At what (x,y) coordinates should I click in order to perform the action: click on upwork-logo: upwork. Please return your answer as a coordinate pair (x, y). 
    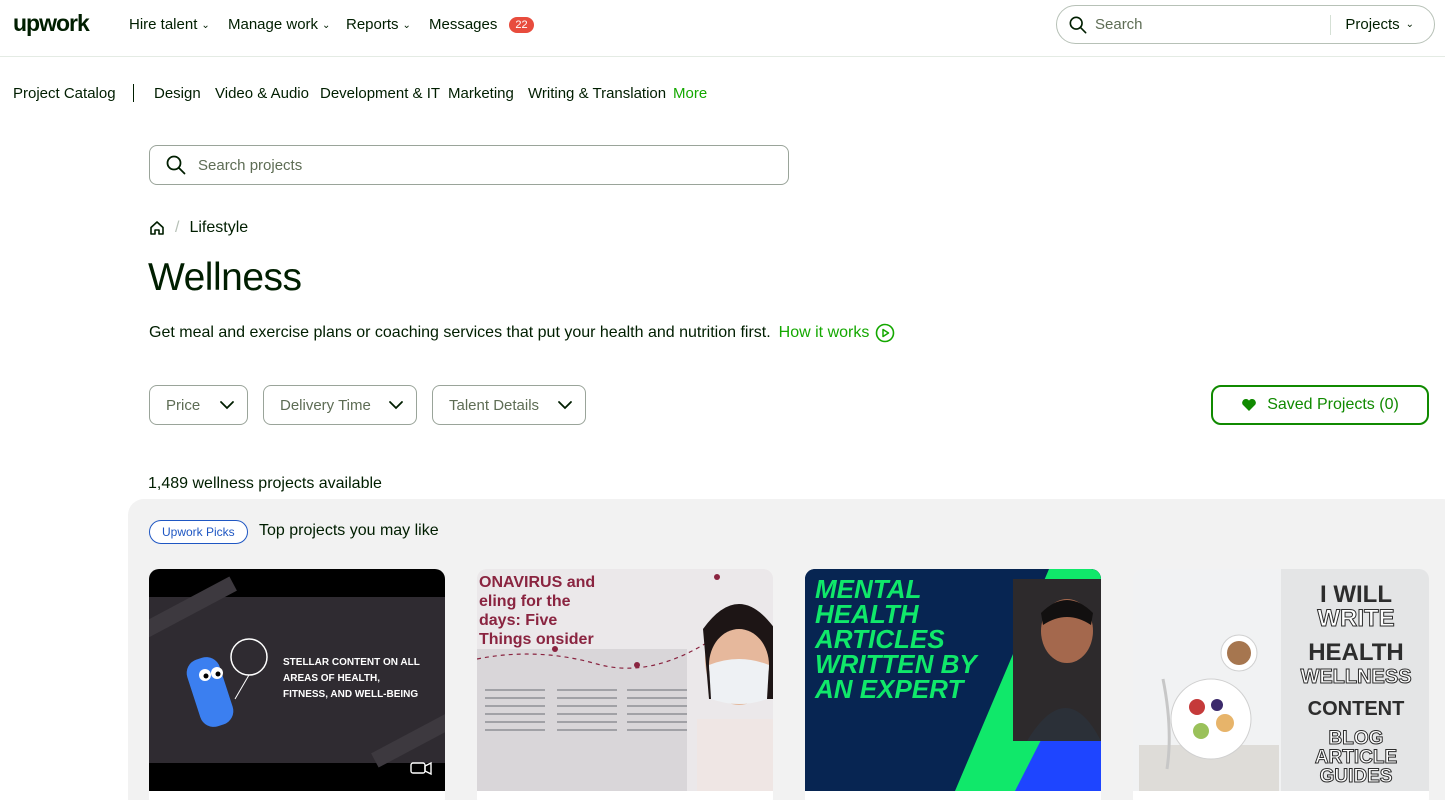
    Looking at the image, I should click on (51, 23).